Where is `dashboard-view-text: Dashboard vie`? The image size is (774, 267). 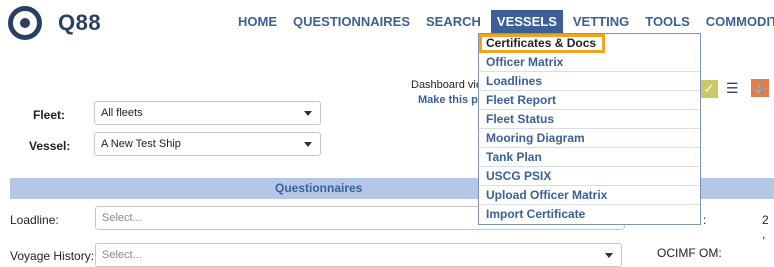
dashboard-view-text: Dashboard vie is located at coordinates (446, 85).